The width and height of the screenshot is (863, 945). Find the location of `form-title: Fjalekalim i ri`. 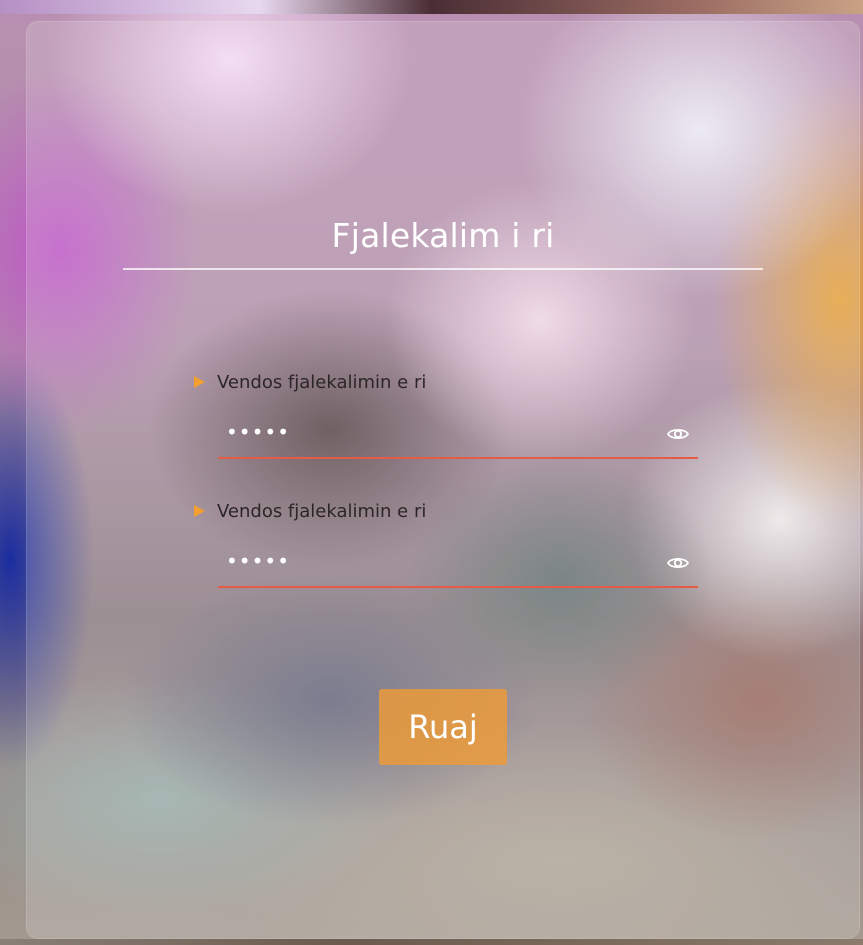

form-title: Fjalekalim i ri is located at coordinates (443, 235).